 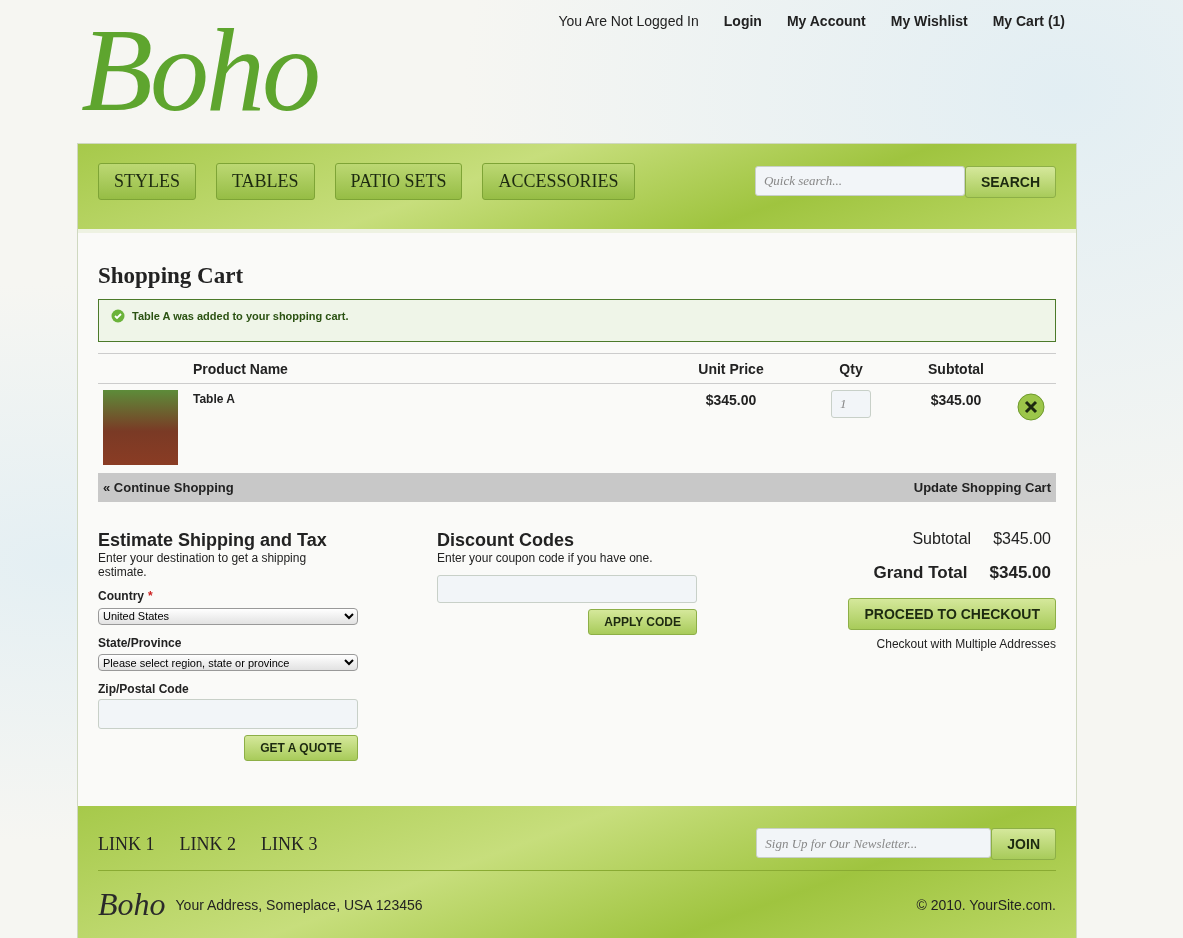 I want to click on unit-price: $345.00, so click(x=731, y=400).